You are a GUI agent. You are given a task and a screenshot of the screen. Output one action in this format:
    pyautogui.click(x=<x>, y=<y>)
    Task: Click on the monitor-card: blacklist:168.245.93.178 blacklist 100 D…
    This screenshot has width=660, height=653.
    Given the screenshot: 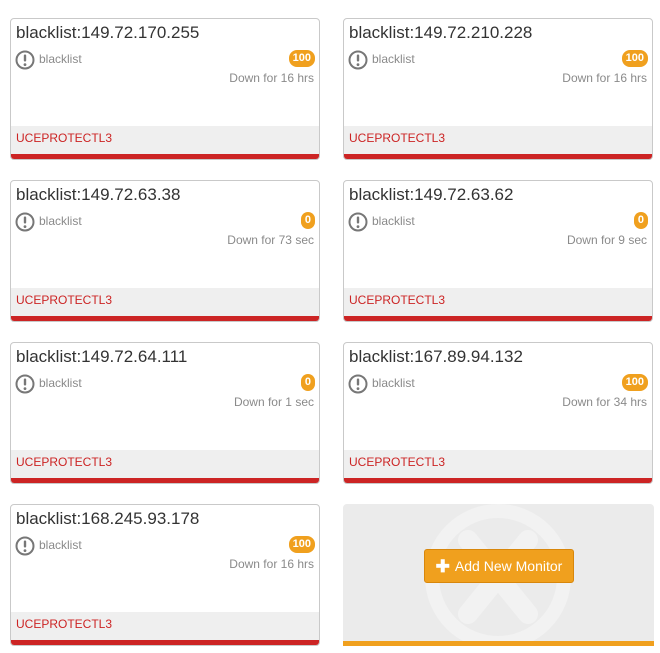 What is the action you would take?
    pyautogui.click(x=165, y=575)
    